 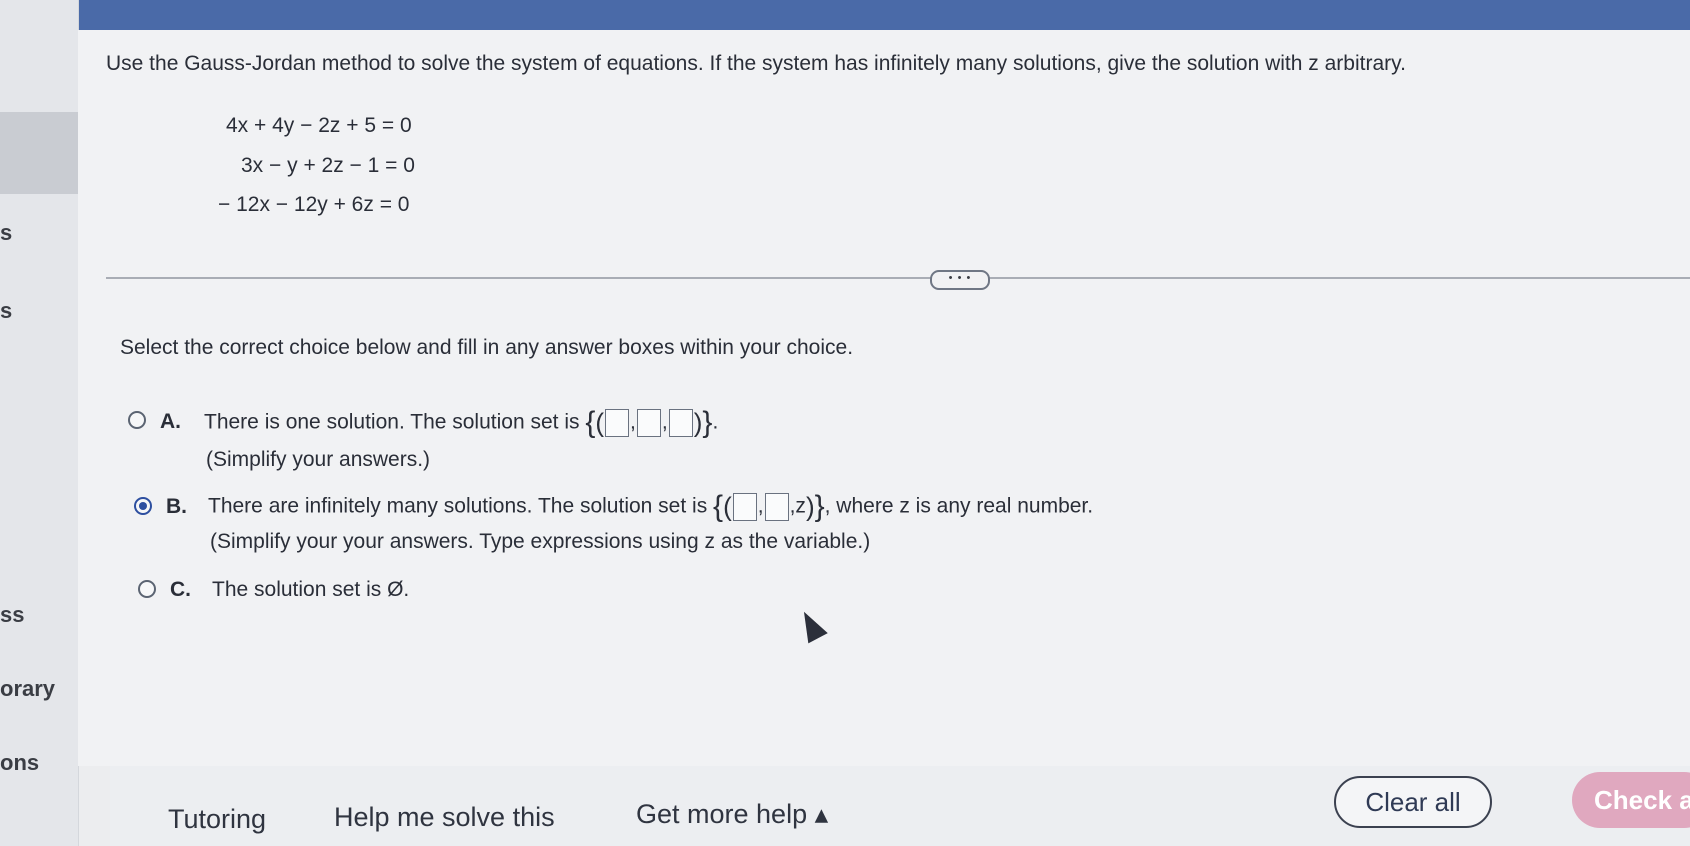 I want to click on choice-a-subtext: (Simplify your answers.), so click(x=318, y=459).